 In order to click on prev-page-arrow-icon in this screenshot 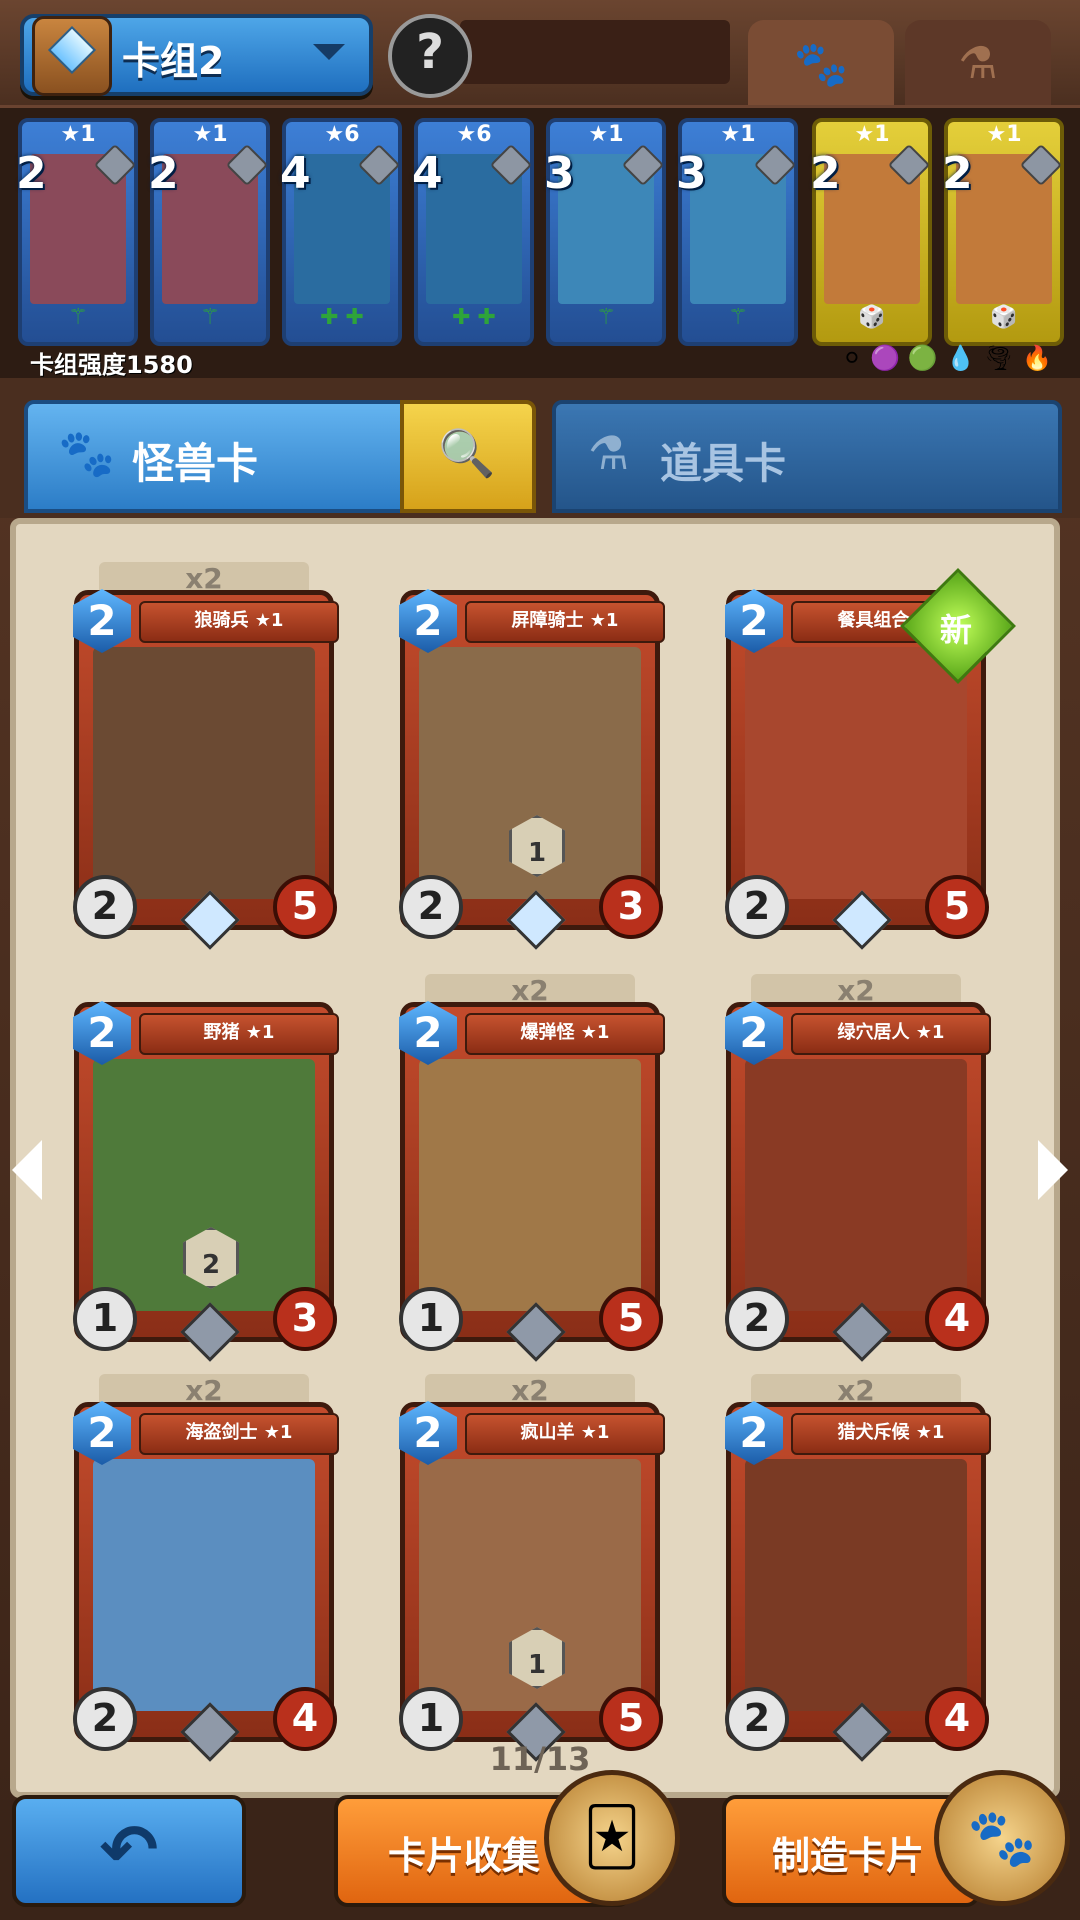, I will do `click(27, 1170)`.